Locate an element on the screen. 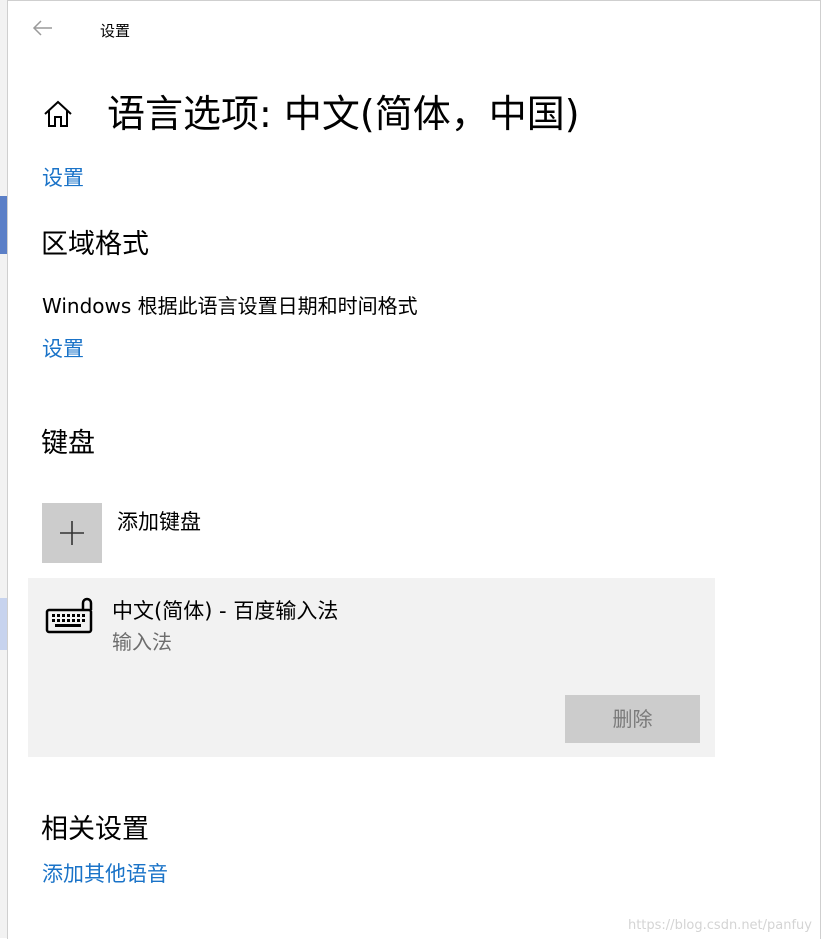  plus-icon is located at coordinates (72, 533).